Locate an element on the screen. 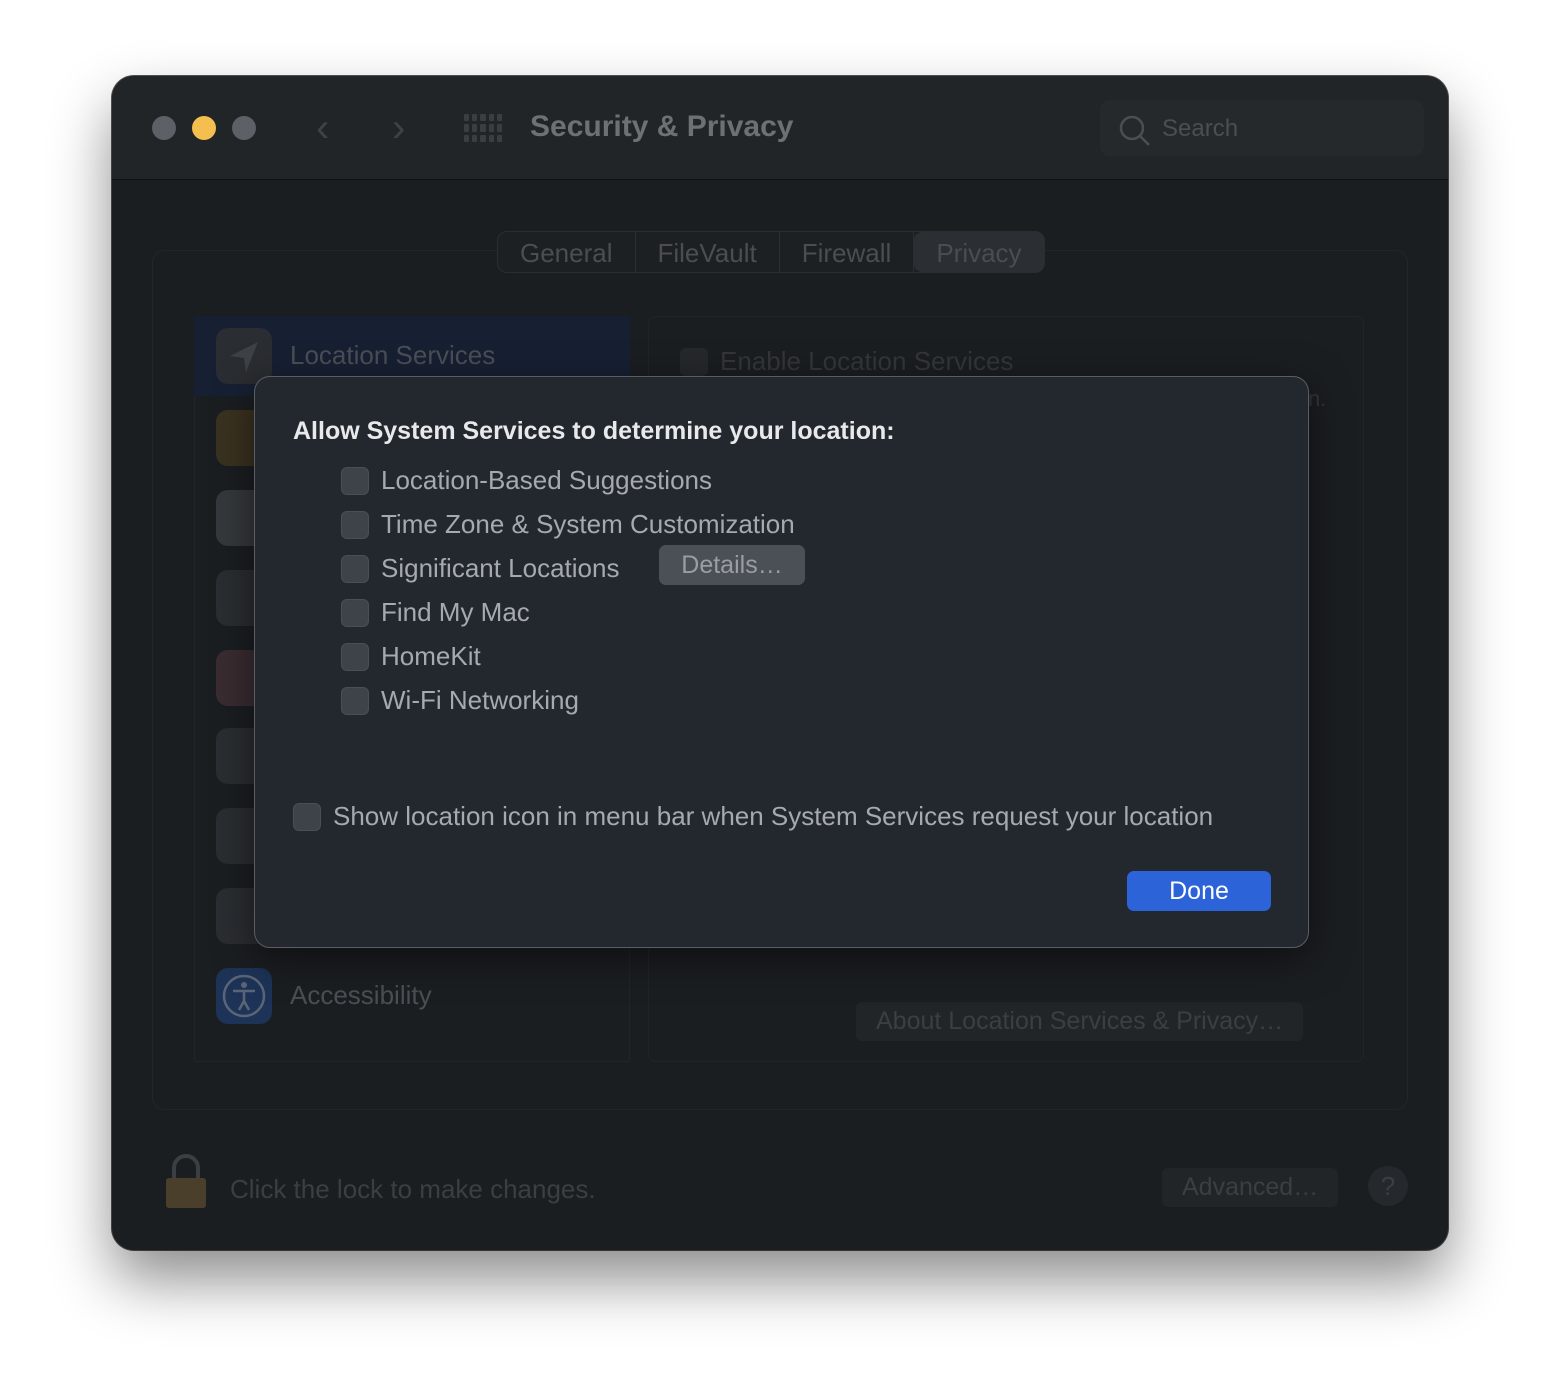 The image size is (1560, 1398). option-wifi-networking: Wi-Fi Networking is located at coordinates (460, 700).